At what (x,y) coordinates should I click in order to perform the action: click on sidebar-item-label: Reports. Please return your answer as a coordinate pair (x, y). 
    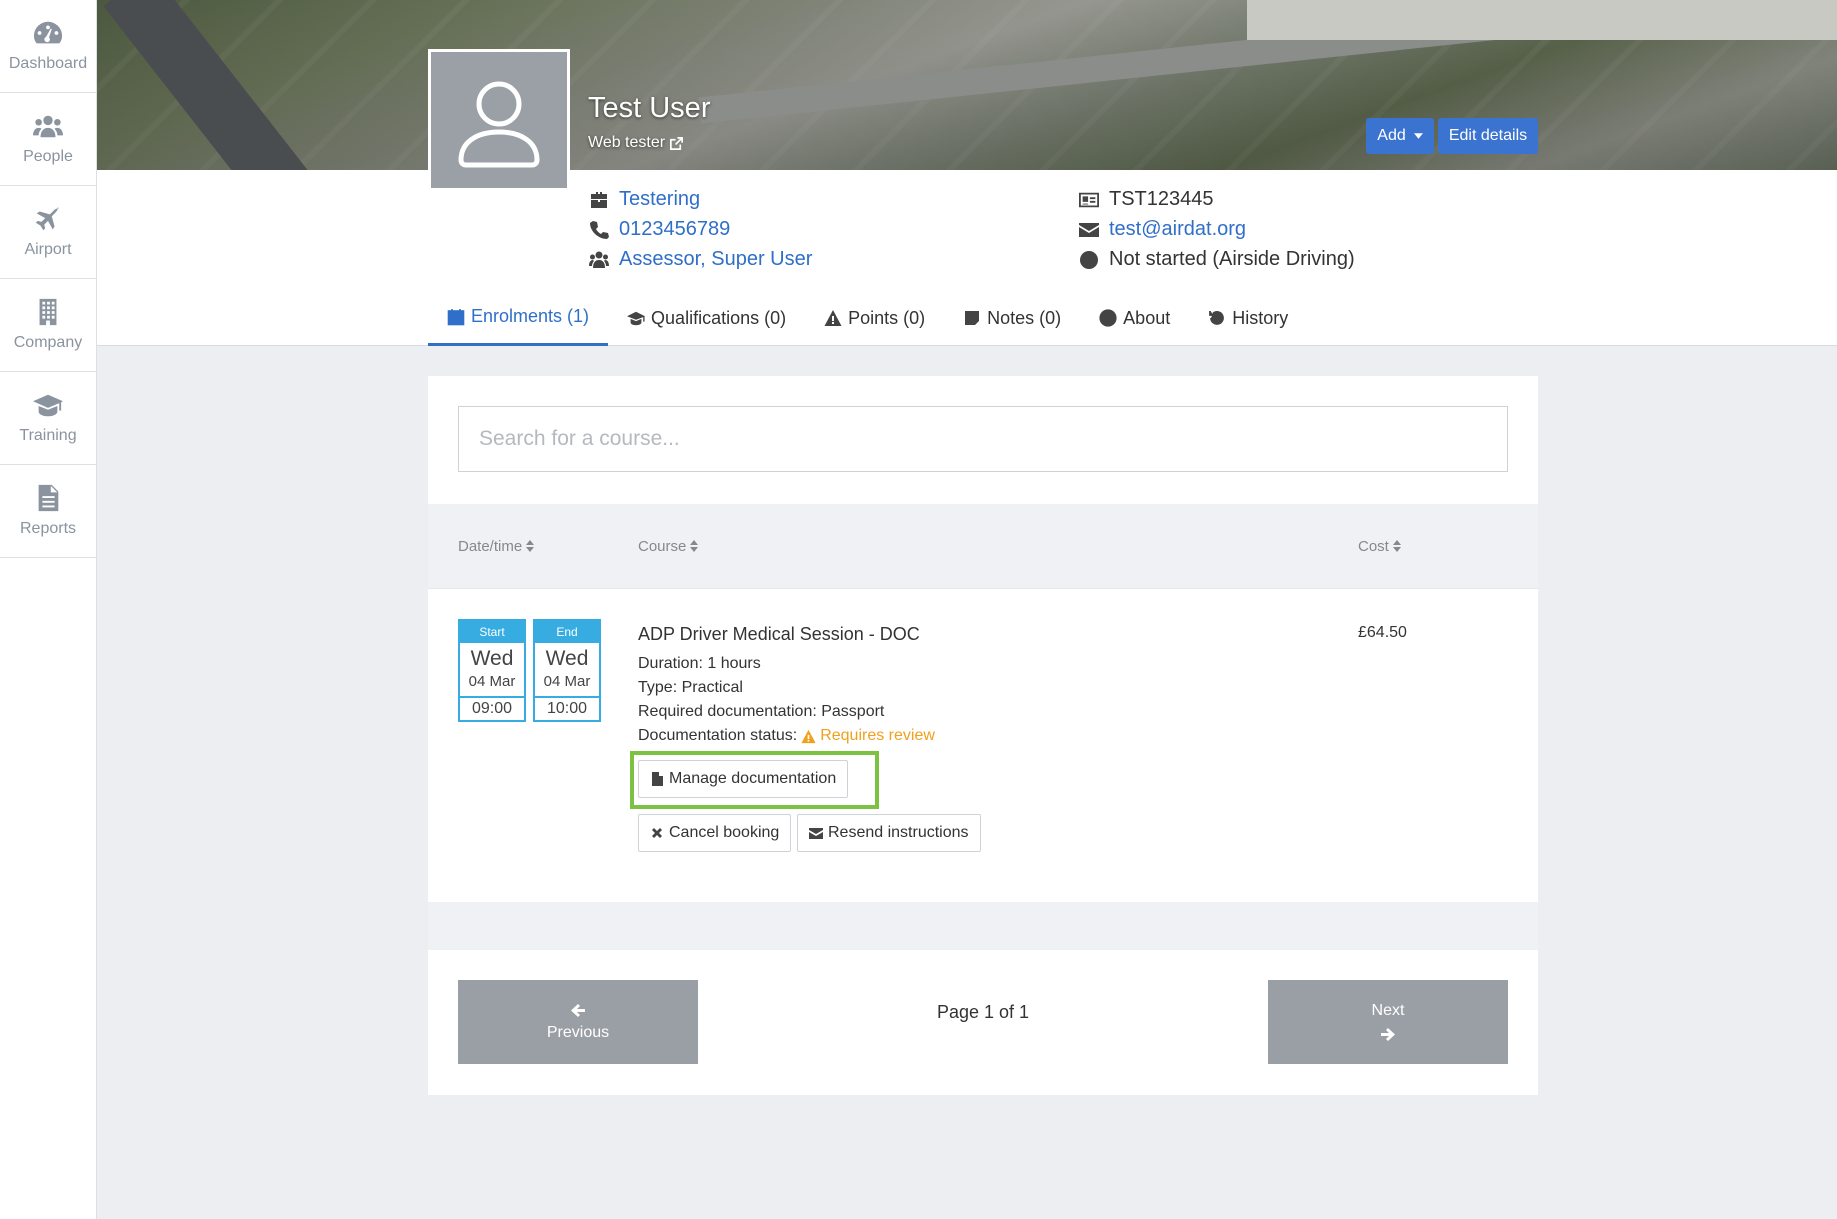
    Looking at the image, I should click on (48, 528).